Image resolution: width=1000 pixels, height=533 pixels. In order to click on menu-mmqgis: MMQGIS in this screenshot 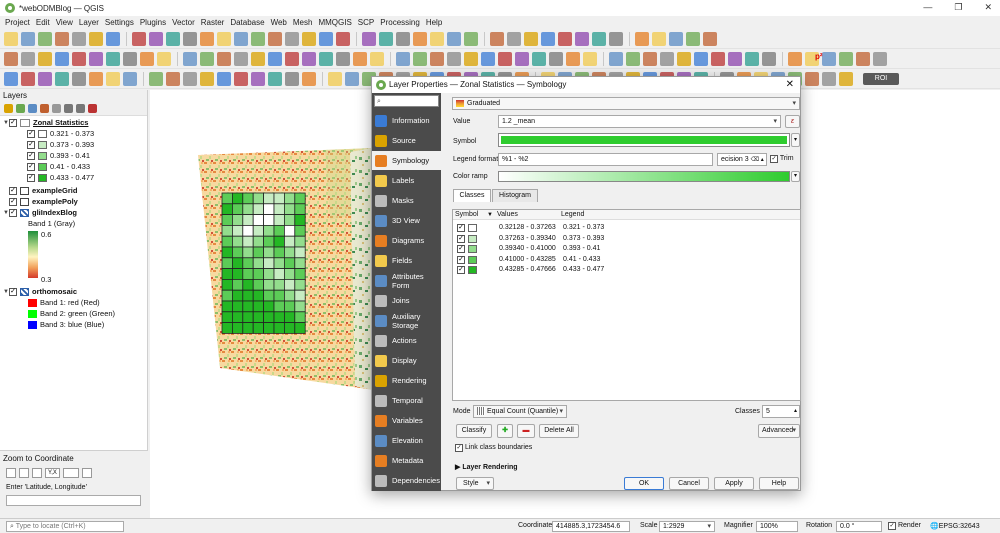, I will do `click(334, 22)`.